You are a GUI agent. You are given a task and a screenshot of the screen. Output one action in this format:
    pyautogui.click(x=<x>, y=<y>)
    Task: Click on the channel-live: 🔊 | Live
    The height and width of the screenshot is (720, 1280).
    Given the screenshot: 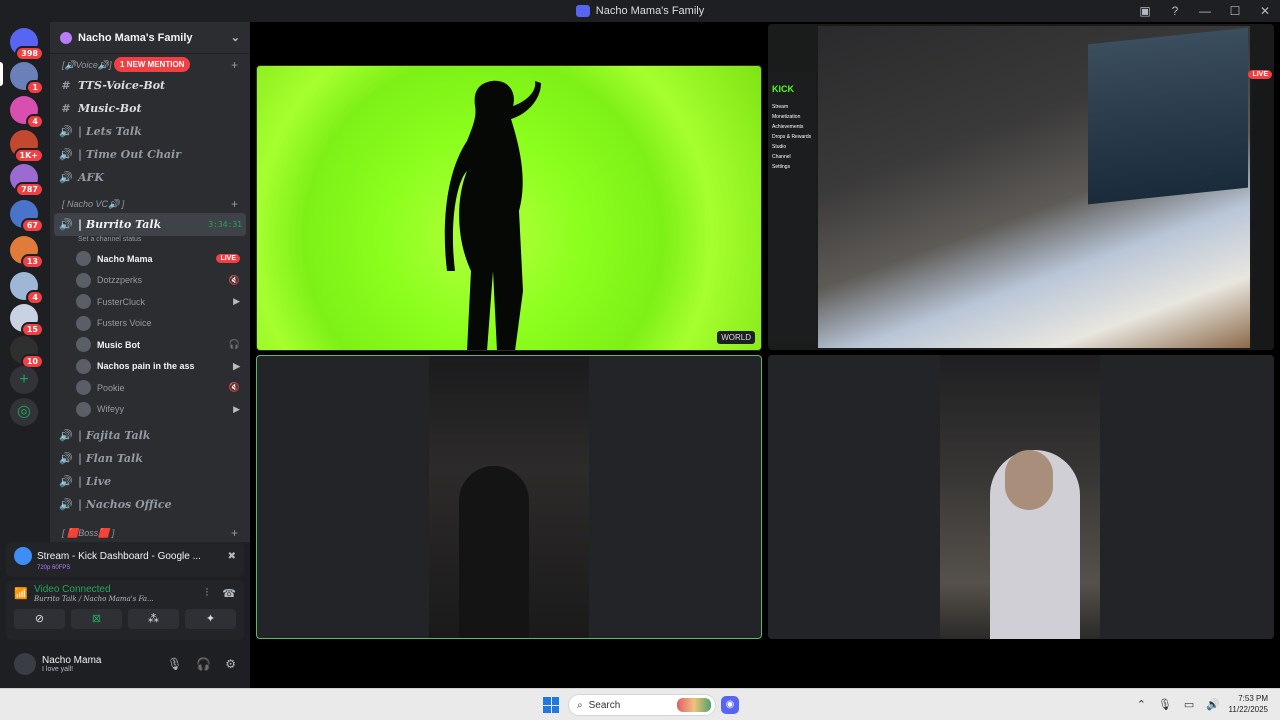 What is the action you would take?
    pyautogui.click(x=150, y=481)
    